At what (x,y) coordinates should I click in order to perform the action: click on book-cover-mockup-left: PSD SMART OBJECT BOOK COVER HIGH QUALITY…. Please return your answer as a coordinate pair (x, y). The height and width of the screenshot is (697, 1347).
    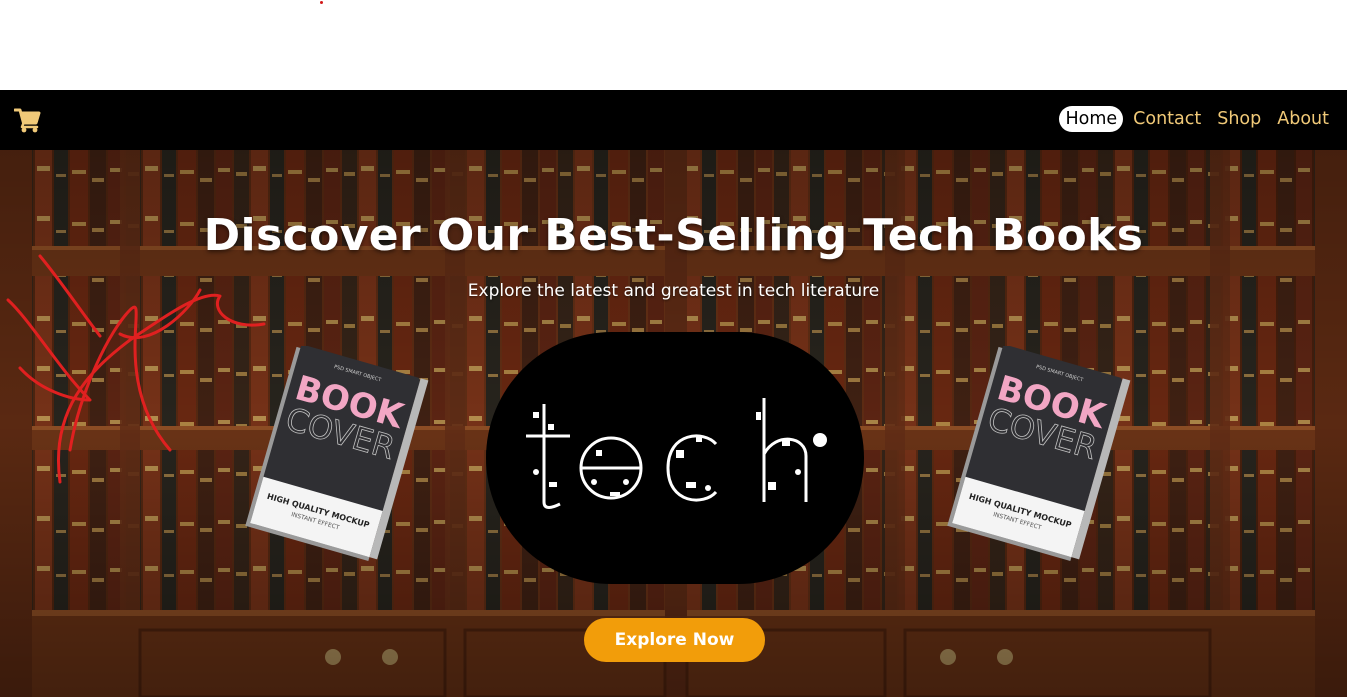
    Looking at the image, I should click on (337, 453).